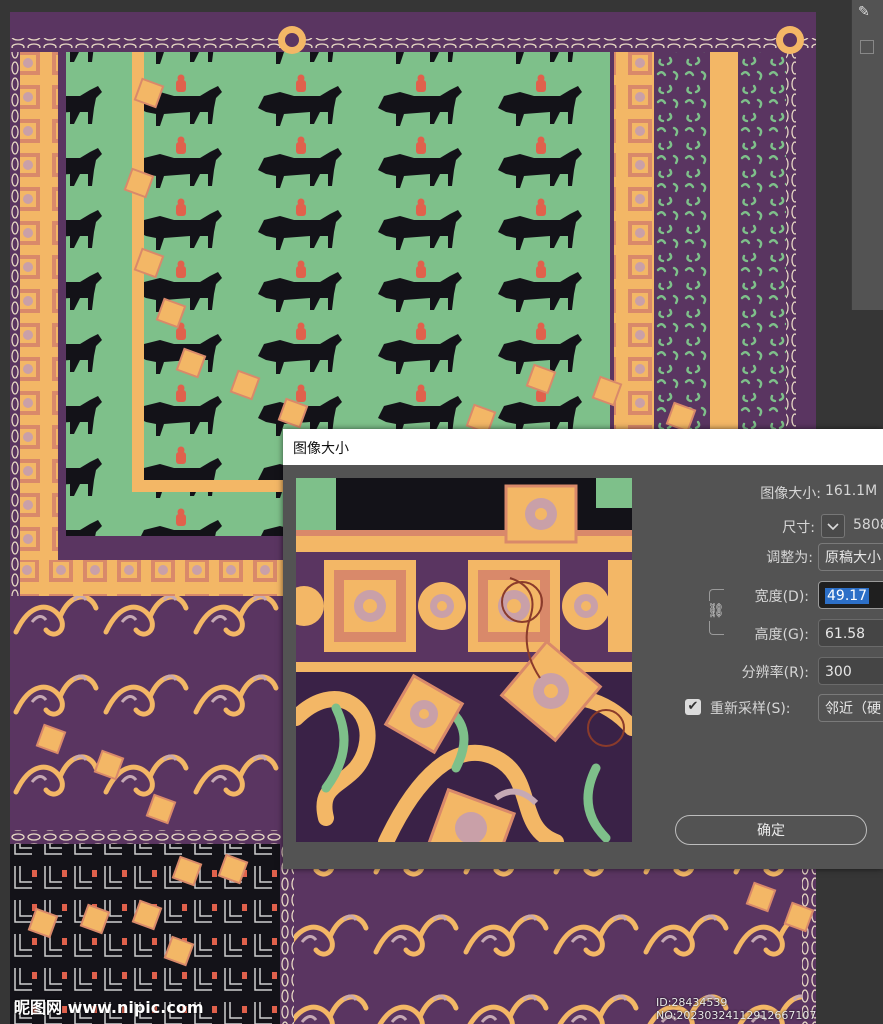 Image resolution: width=883 pixels, height=1024 pixels. I want to click on ok-button: 确定, so click(771, 830).